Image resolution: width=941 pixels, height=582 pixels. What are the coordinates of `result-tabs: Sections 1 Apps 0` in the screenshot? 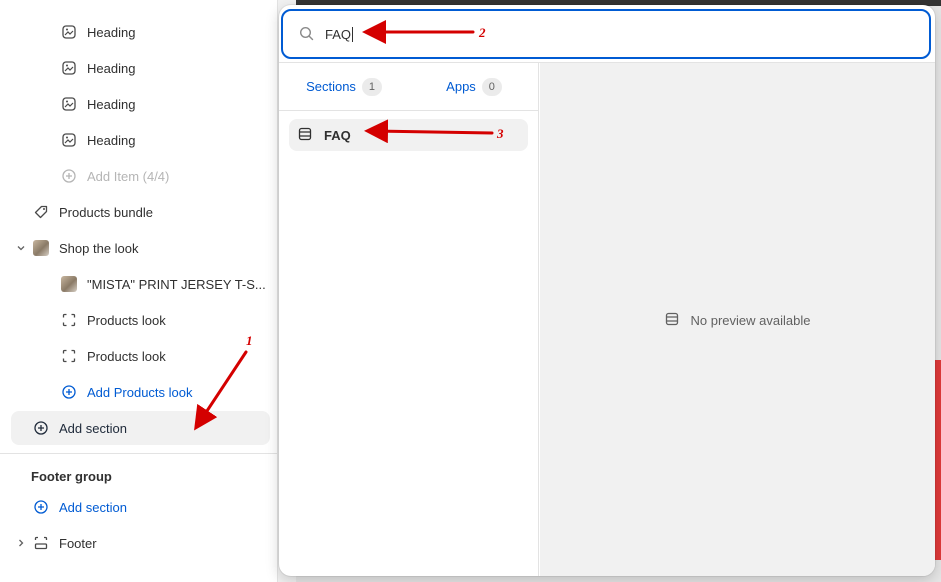 It's located at (409, 87).